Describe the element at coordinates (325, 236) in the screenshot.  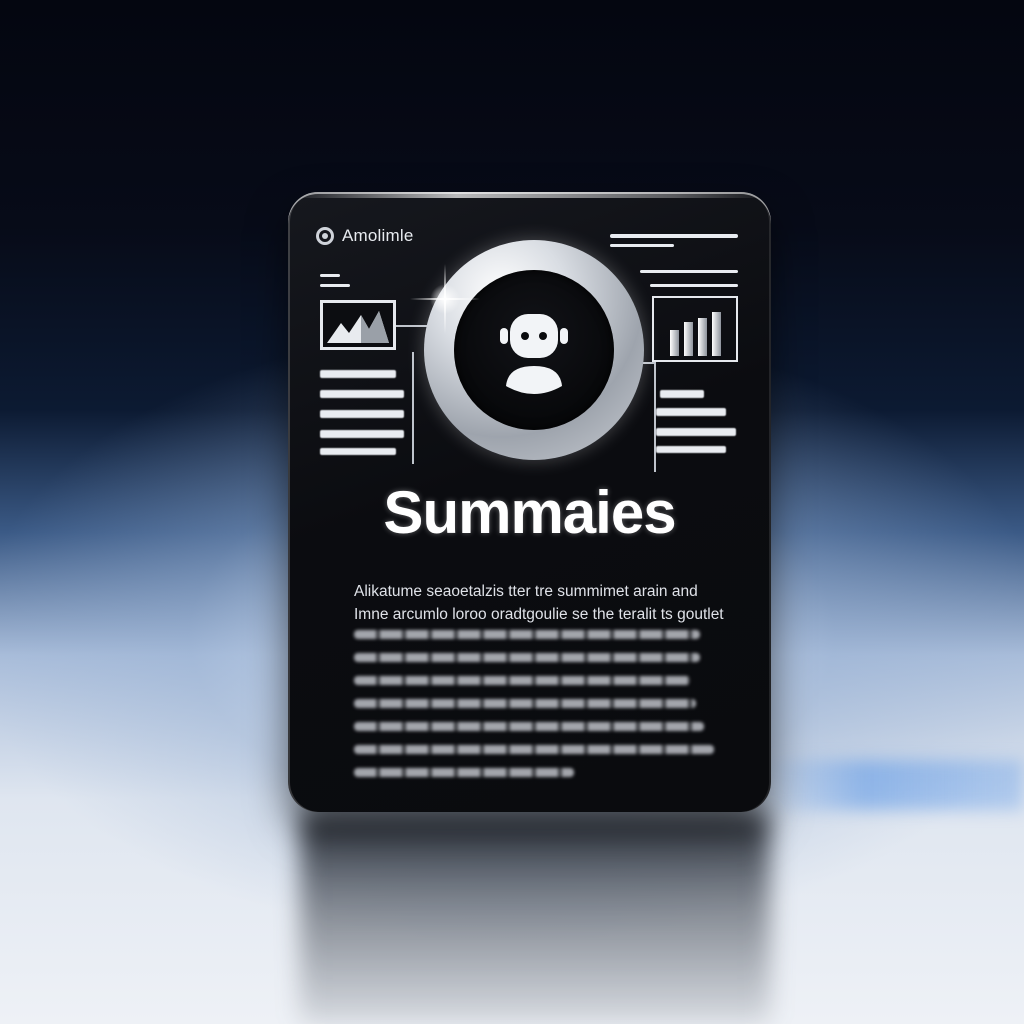
I see `target-circle-icon` at that location.